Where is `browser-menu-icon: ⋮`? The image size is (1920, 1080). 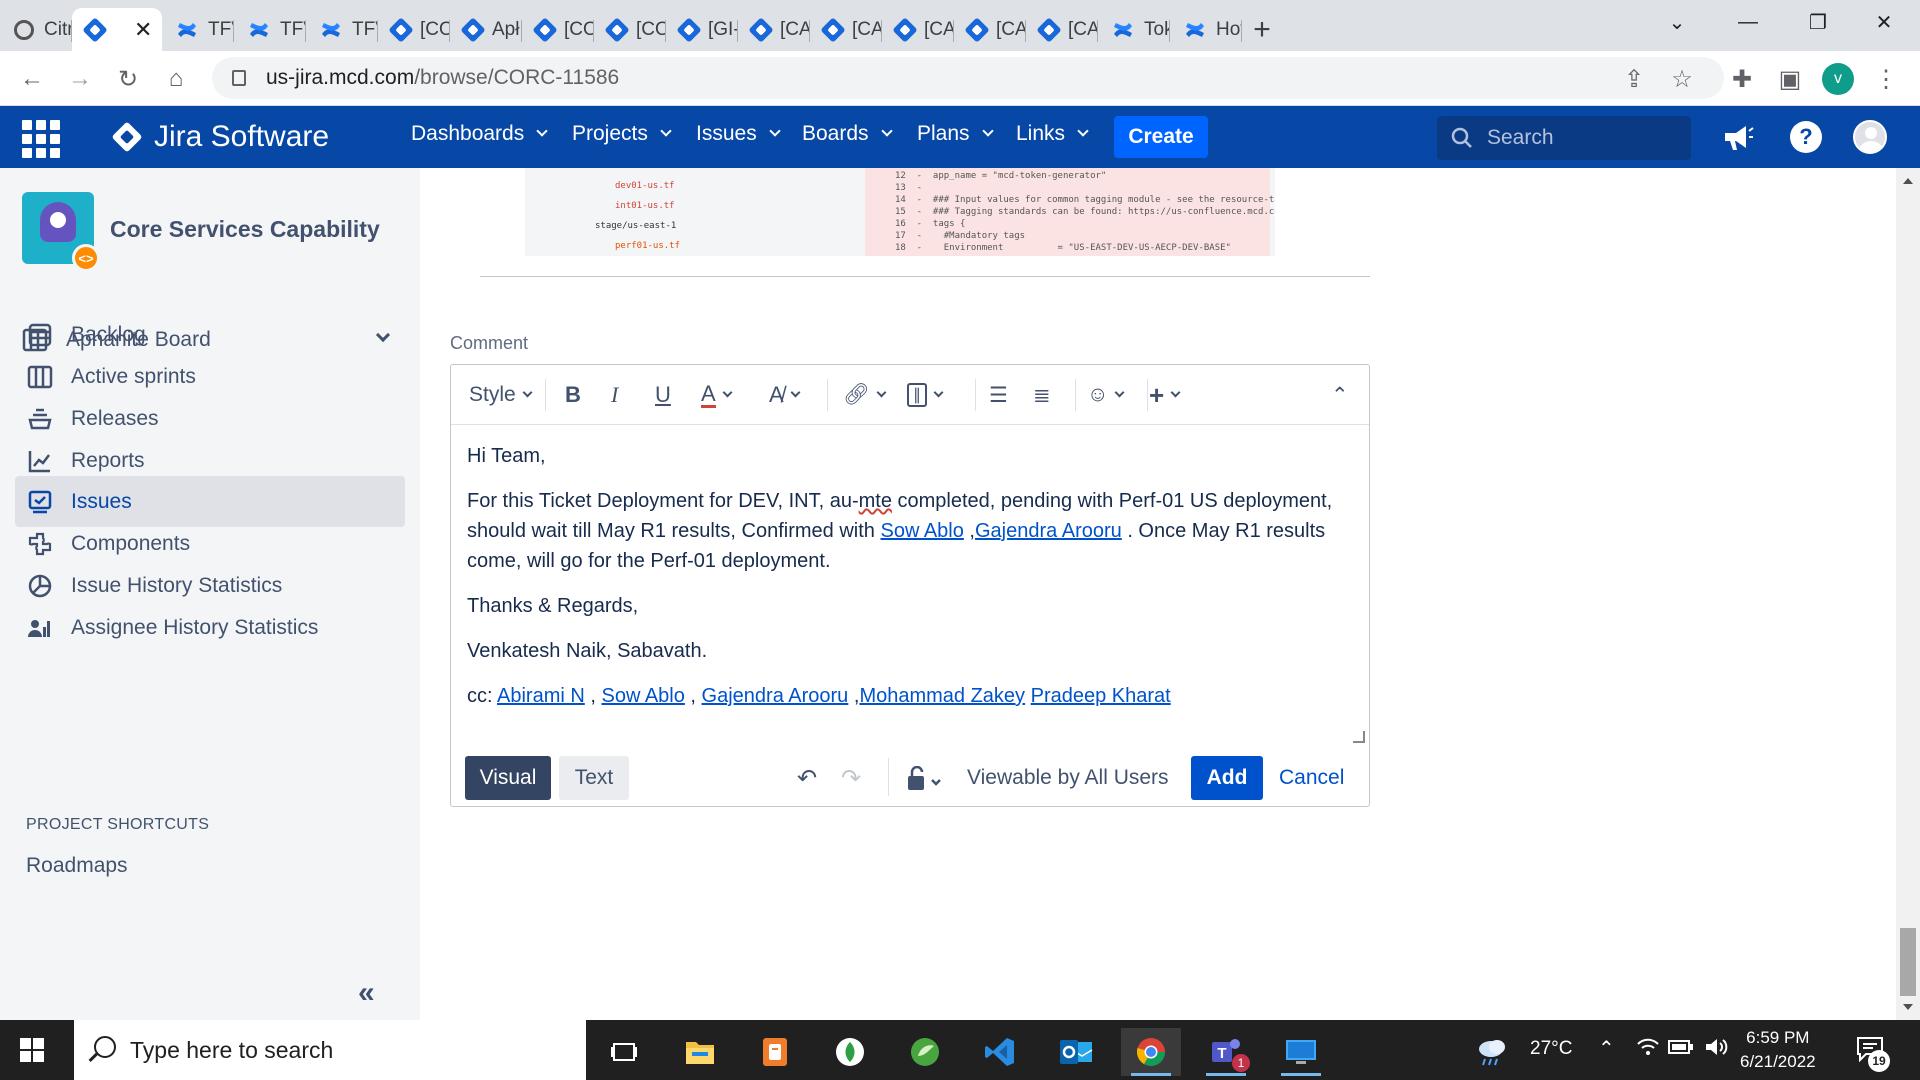
browser-menu-icon: ⋮ is located at coordinates (1886, 79).